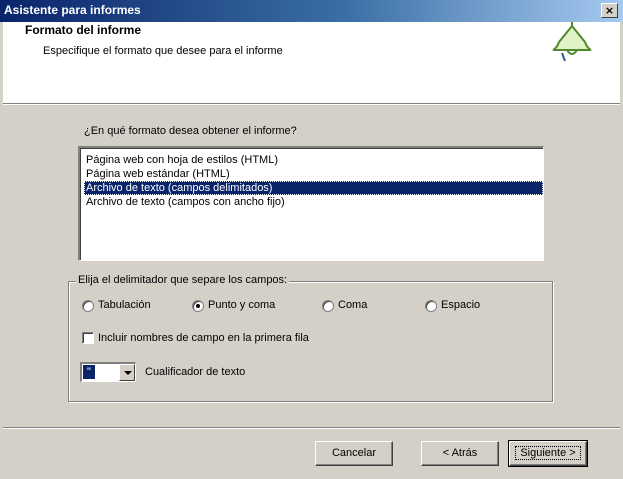 Image resolution: width=623 pixels, height=479 pixels. Describe the element at coordinates (313, 174) in the screenshot. I see `format-option-html-standard: Página web estándar (HTML)` at that location.